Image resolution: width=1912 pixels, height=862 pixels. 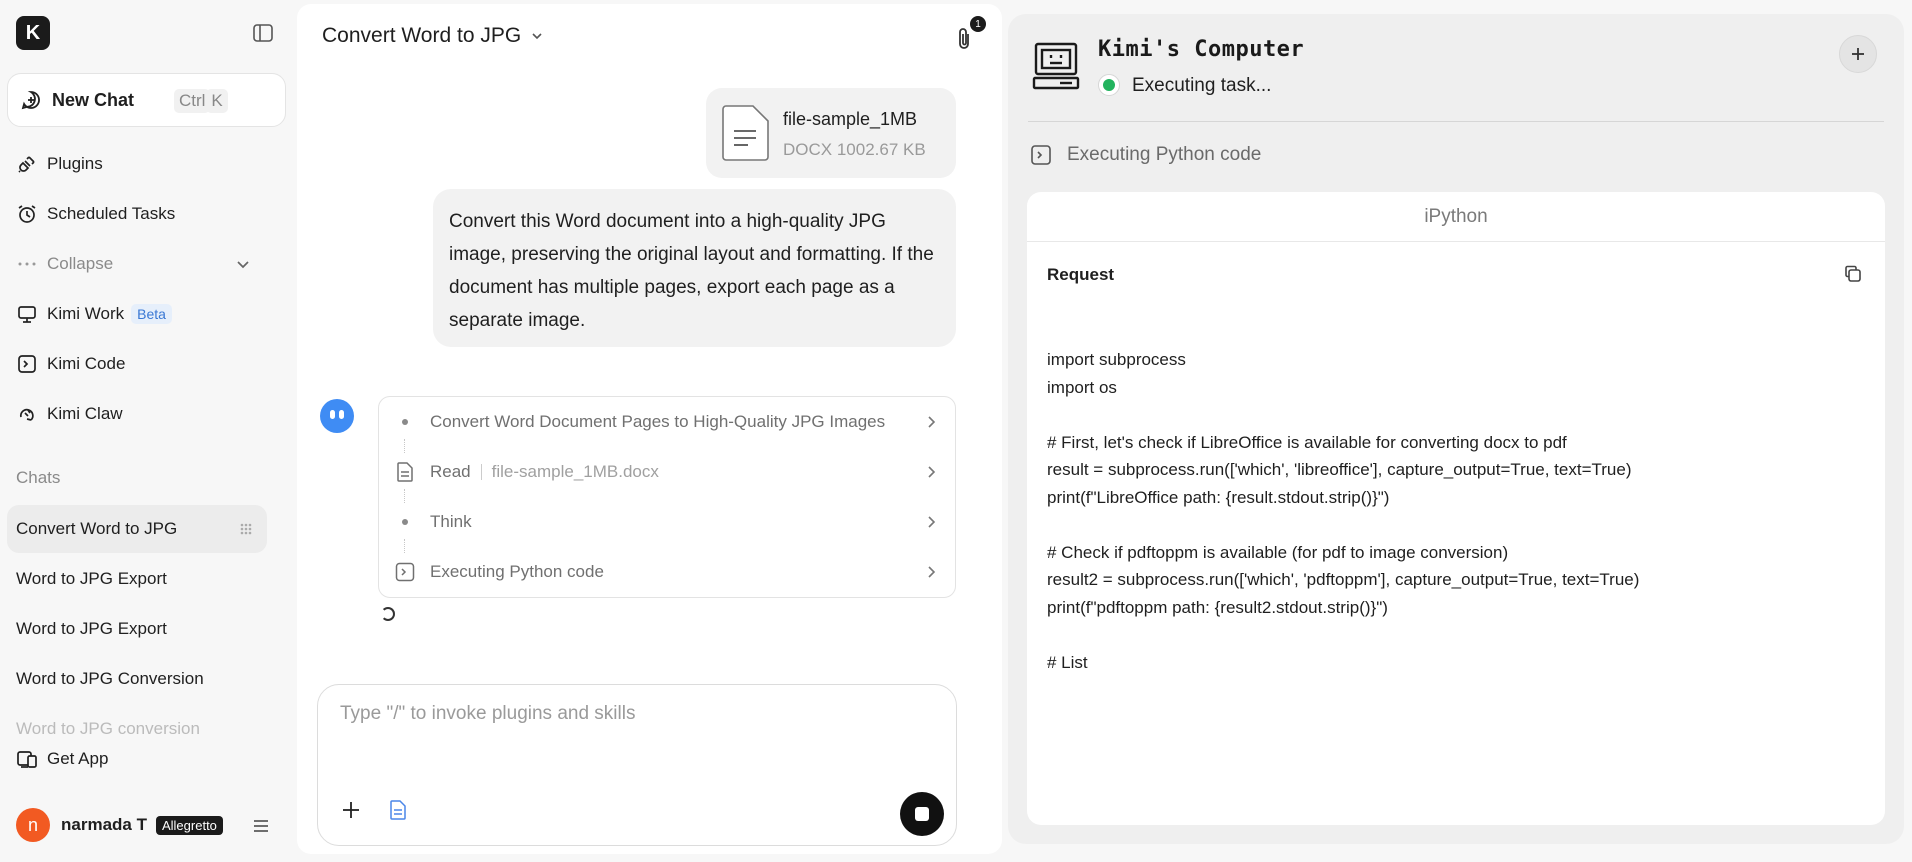 I want to click on chat-title: Convert Word to JPG, so click(x=422, y=35).